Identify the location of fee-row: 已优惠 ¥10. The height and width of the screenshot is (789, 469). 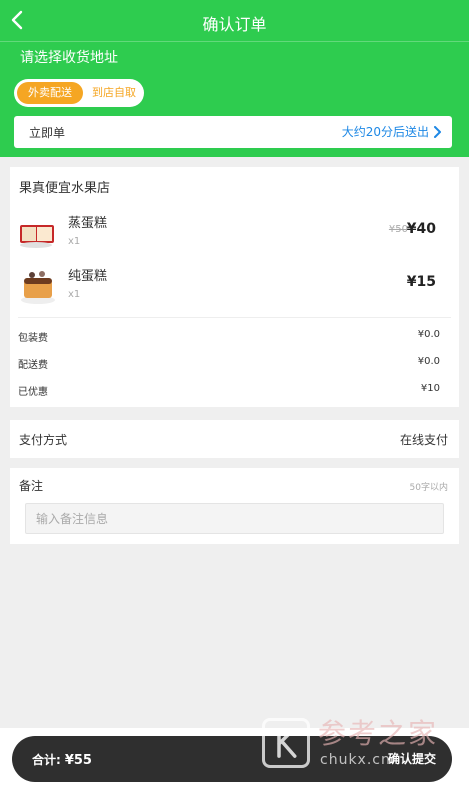
(229, 391).